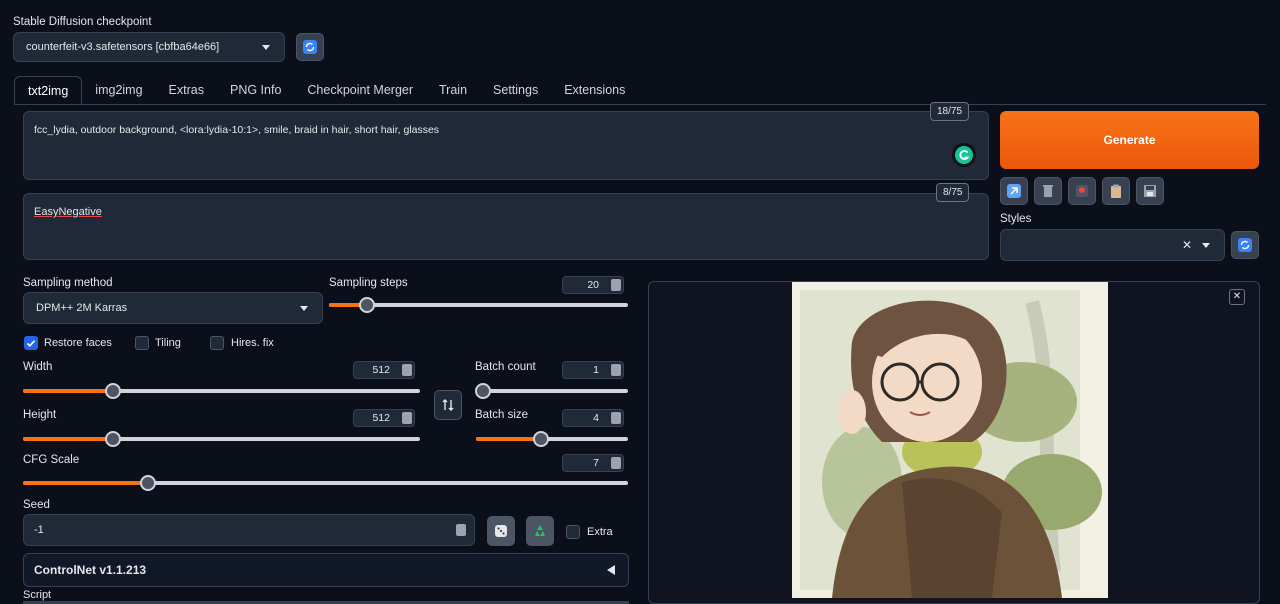  I want to click on seed-label: Seed, so click(36, 505).